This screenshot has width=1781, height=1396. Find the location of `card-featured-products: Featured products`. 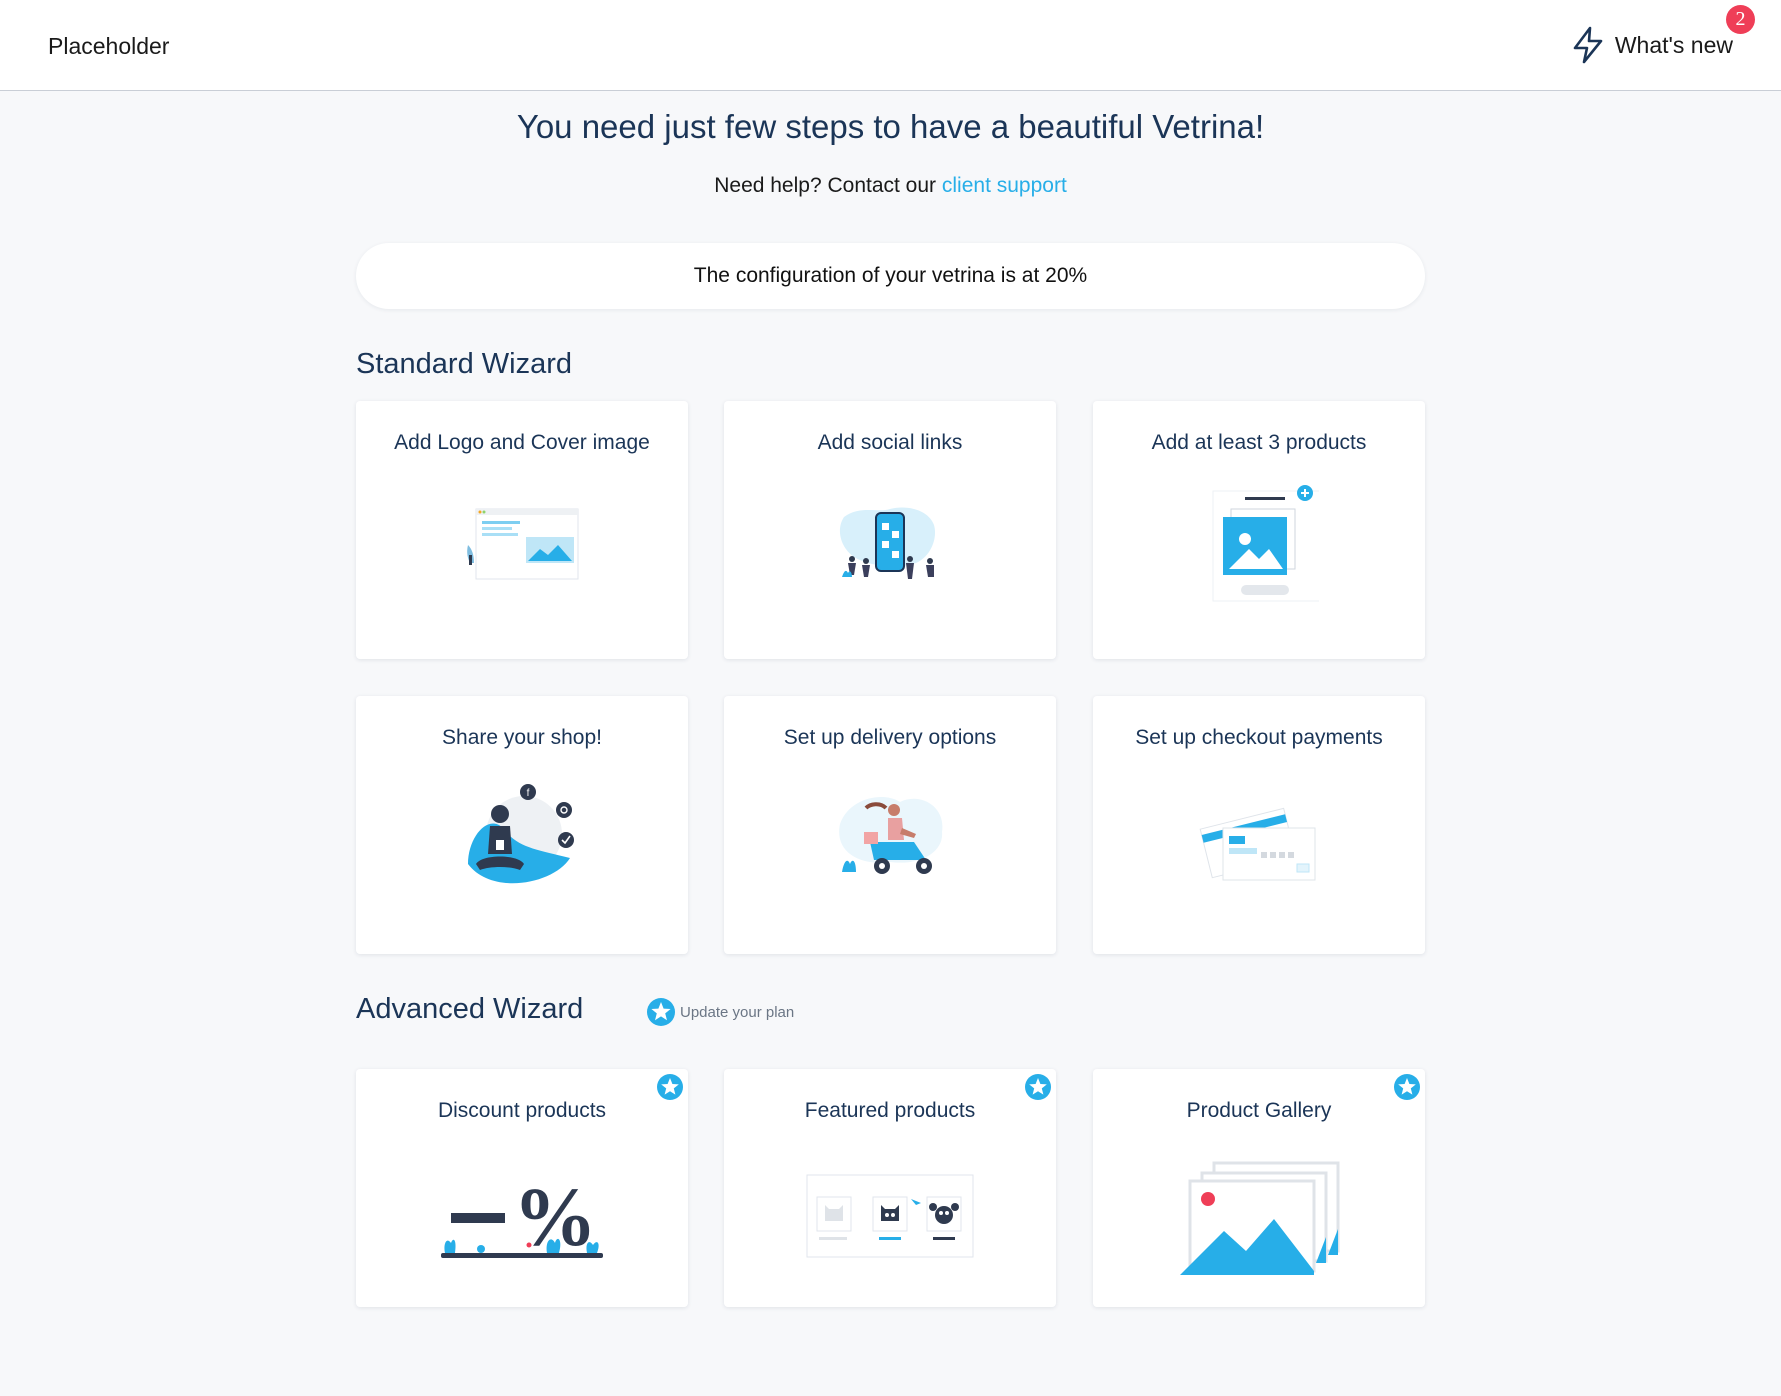

card-featured-products: Featured products is located at coordinates (890, 1188).